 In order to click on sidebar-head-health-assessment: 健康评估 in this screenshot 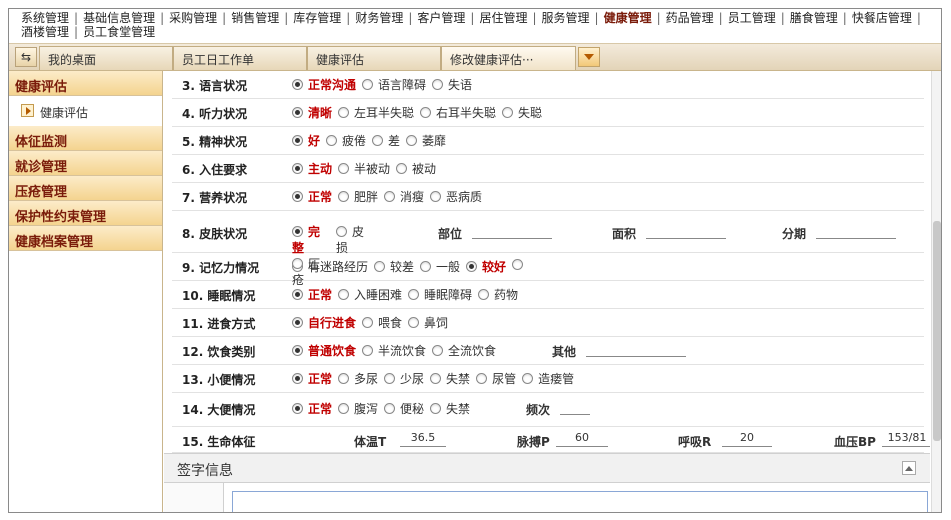, I will do `click(85, 83)`.